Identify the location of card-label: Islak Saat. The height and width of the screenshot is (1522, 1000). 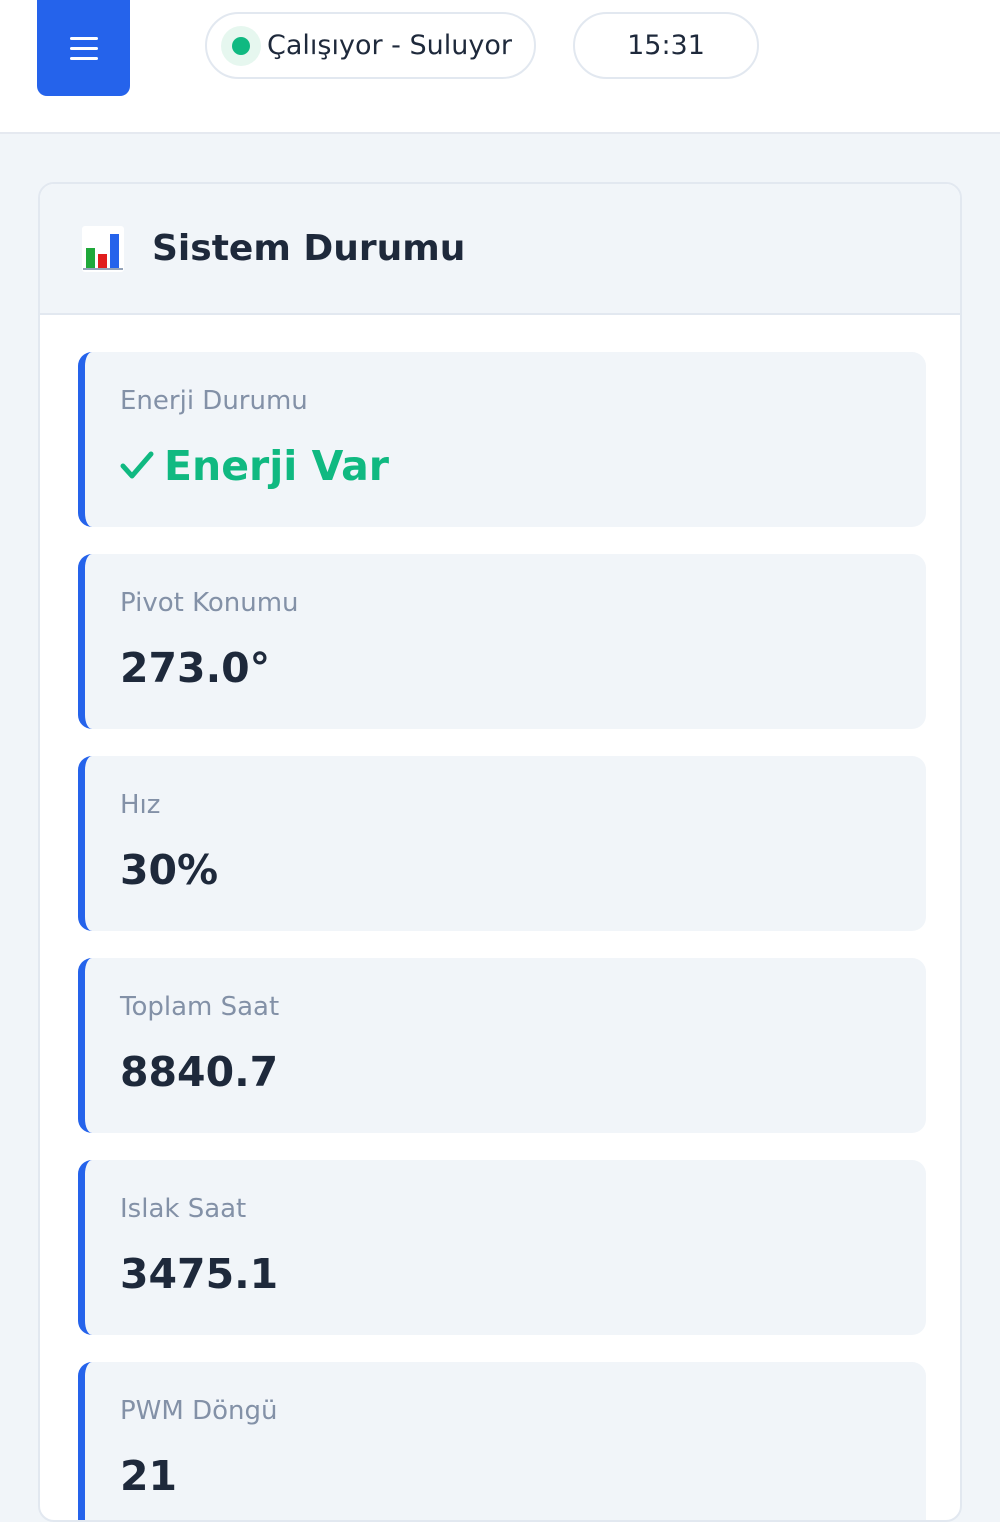
(183, 1209).